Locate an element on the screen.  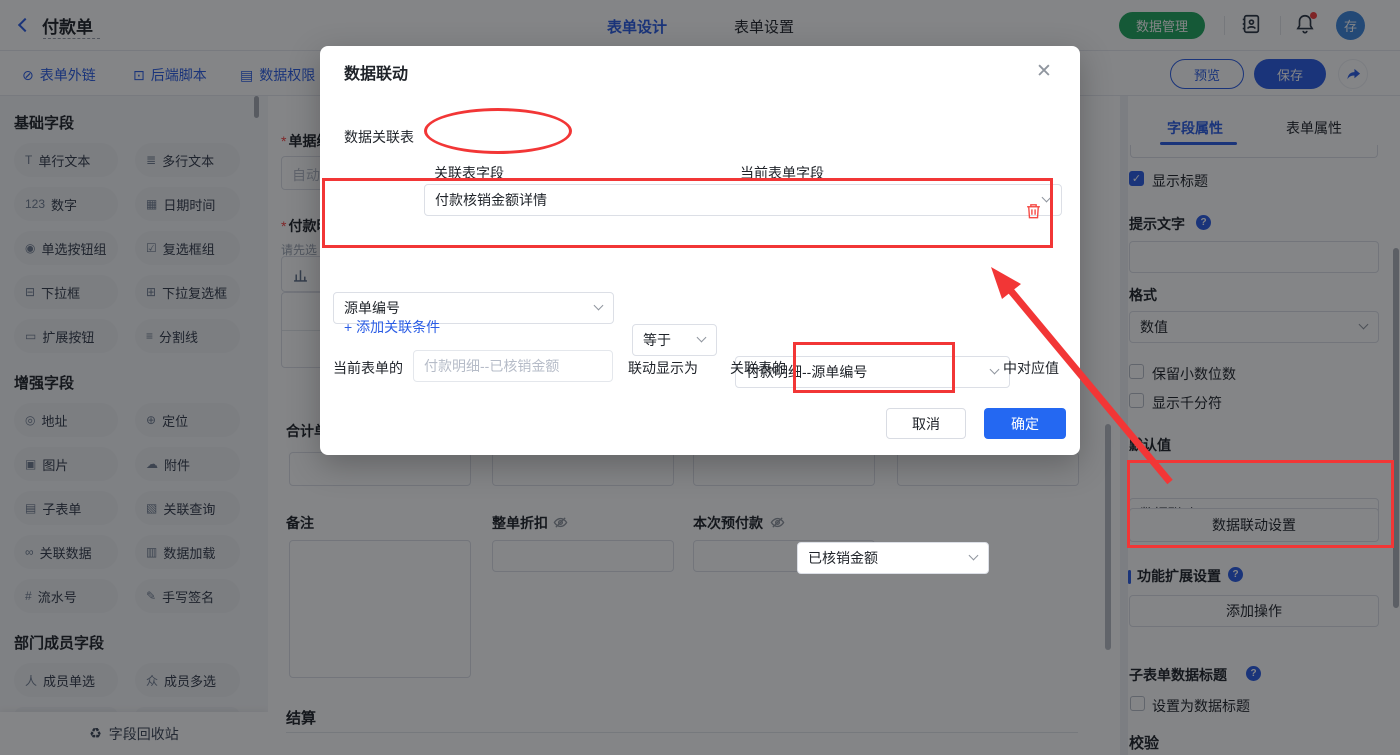
current-form-field-input: 付款明细--已核销金额 is located at coordinates (513, 366).